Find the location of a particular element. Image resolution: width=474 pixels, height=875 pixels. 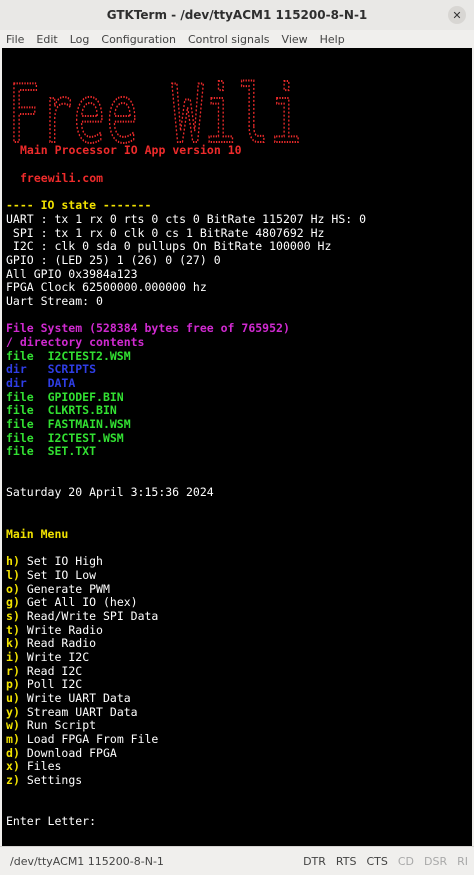

fs-entry: dir SCRIPTS is located at coordinates (51, 369).